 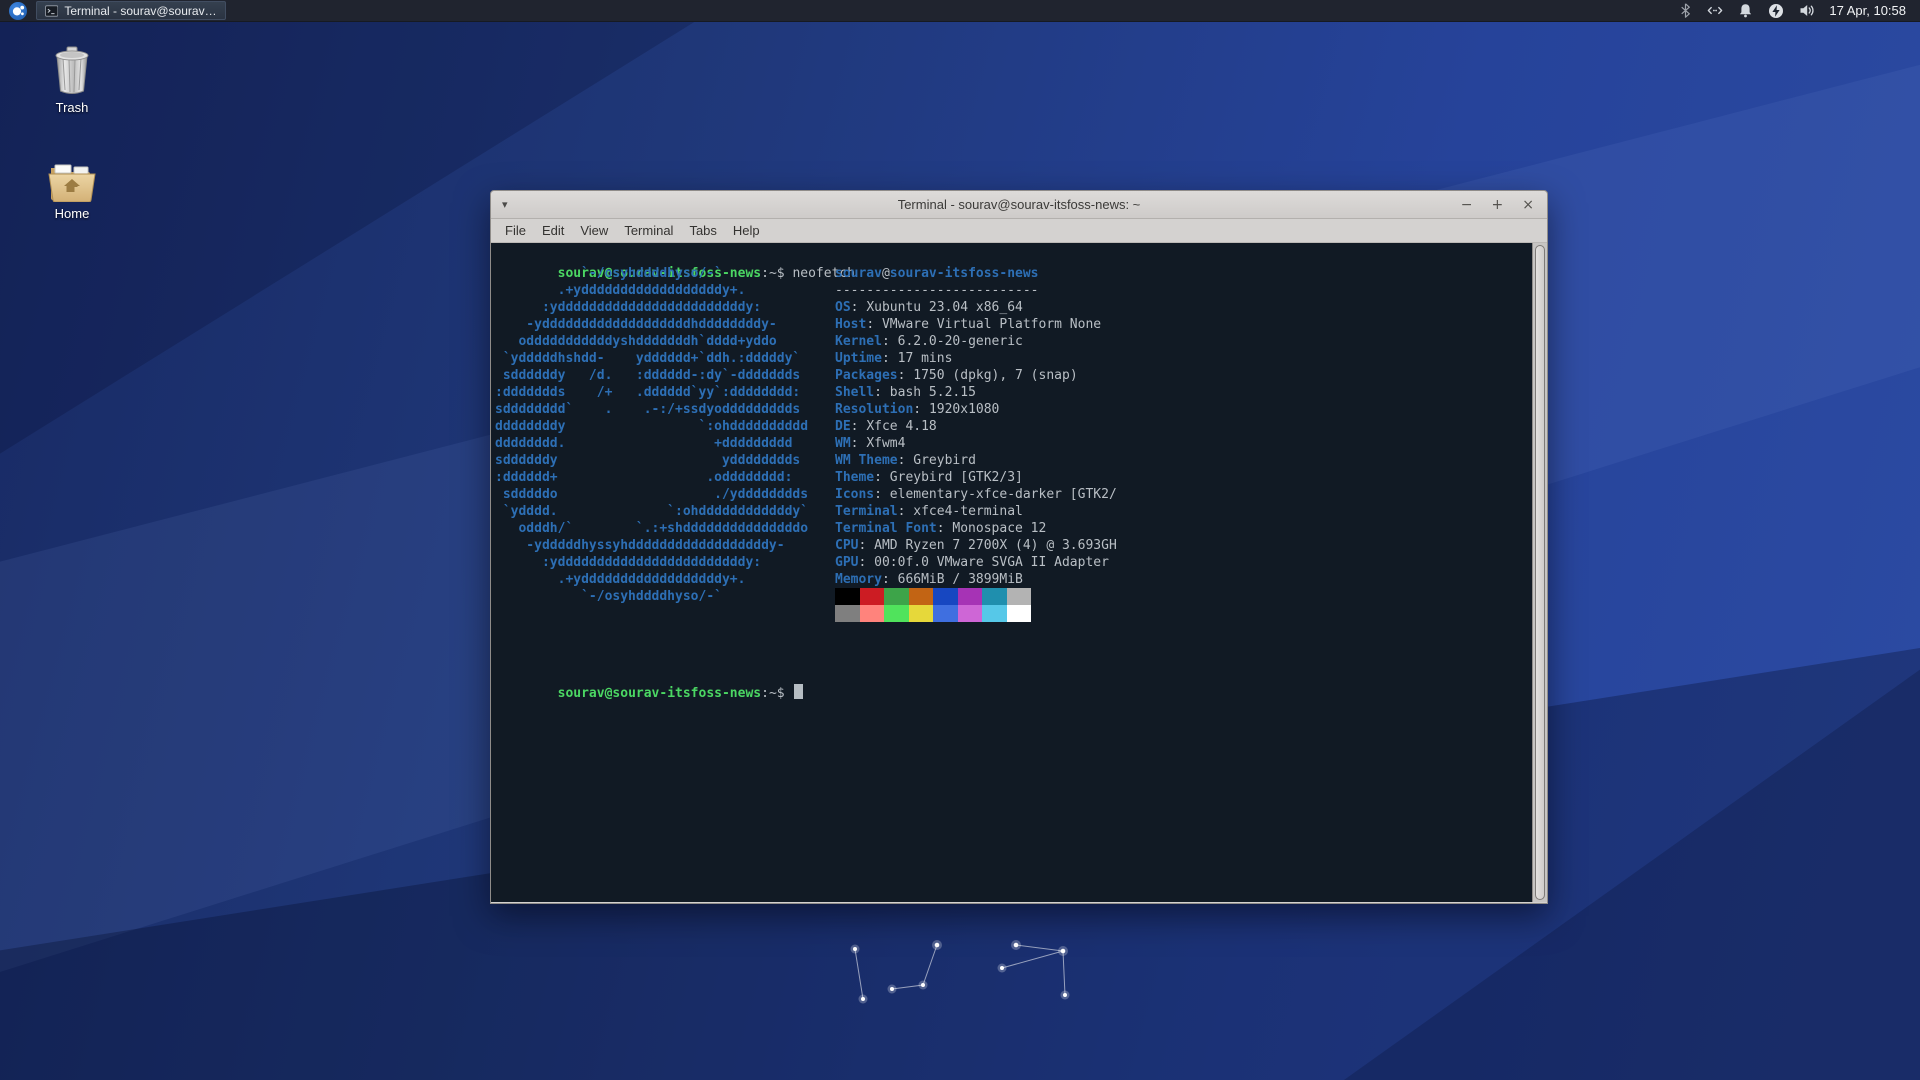 I want to click on neofetch-color-palette, so click(x=933, y=605).